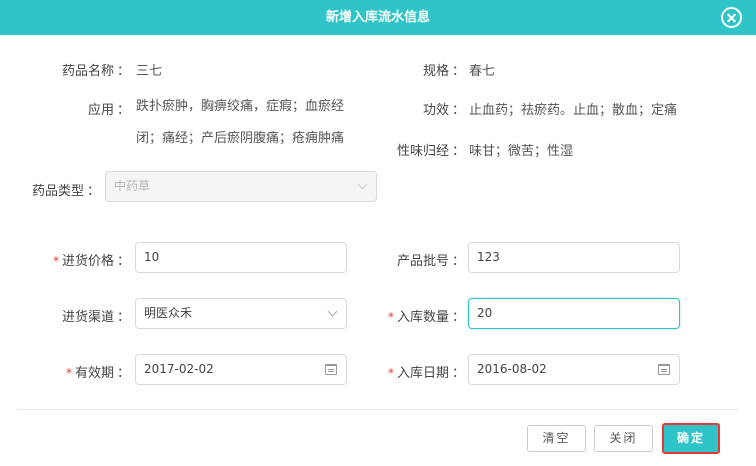  I want to click on quantity-label: * 入库数量：, so click(426, 317).